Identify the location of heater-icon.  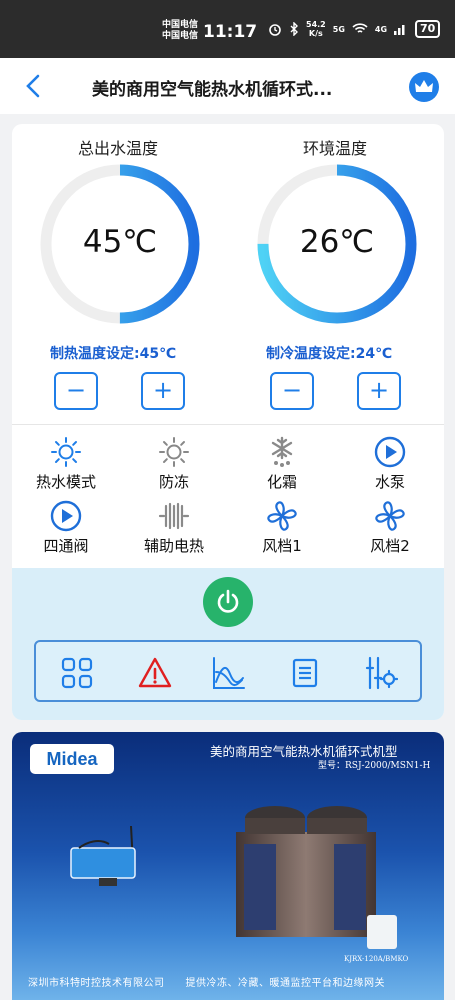
(174, 516).